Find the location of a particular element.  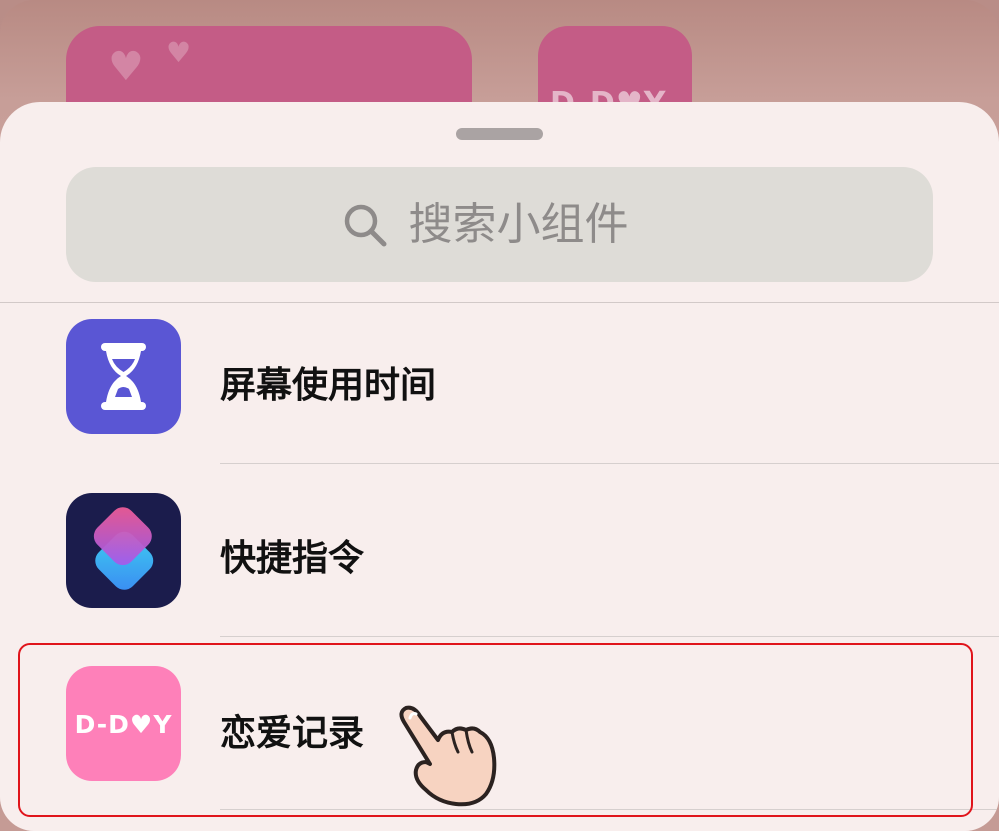

search-bar is located at coordinates (499, 224).